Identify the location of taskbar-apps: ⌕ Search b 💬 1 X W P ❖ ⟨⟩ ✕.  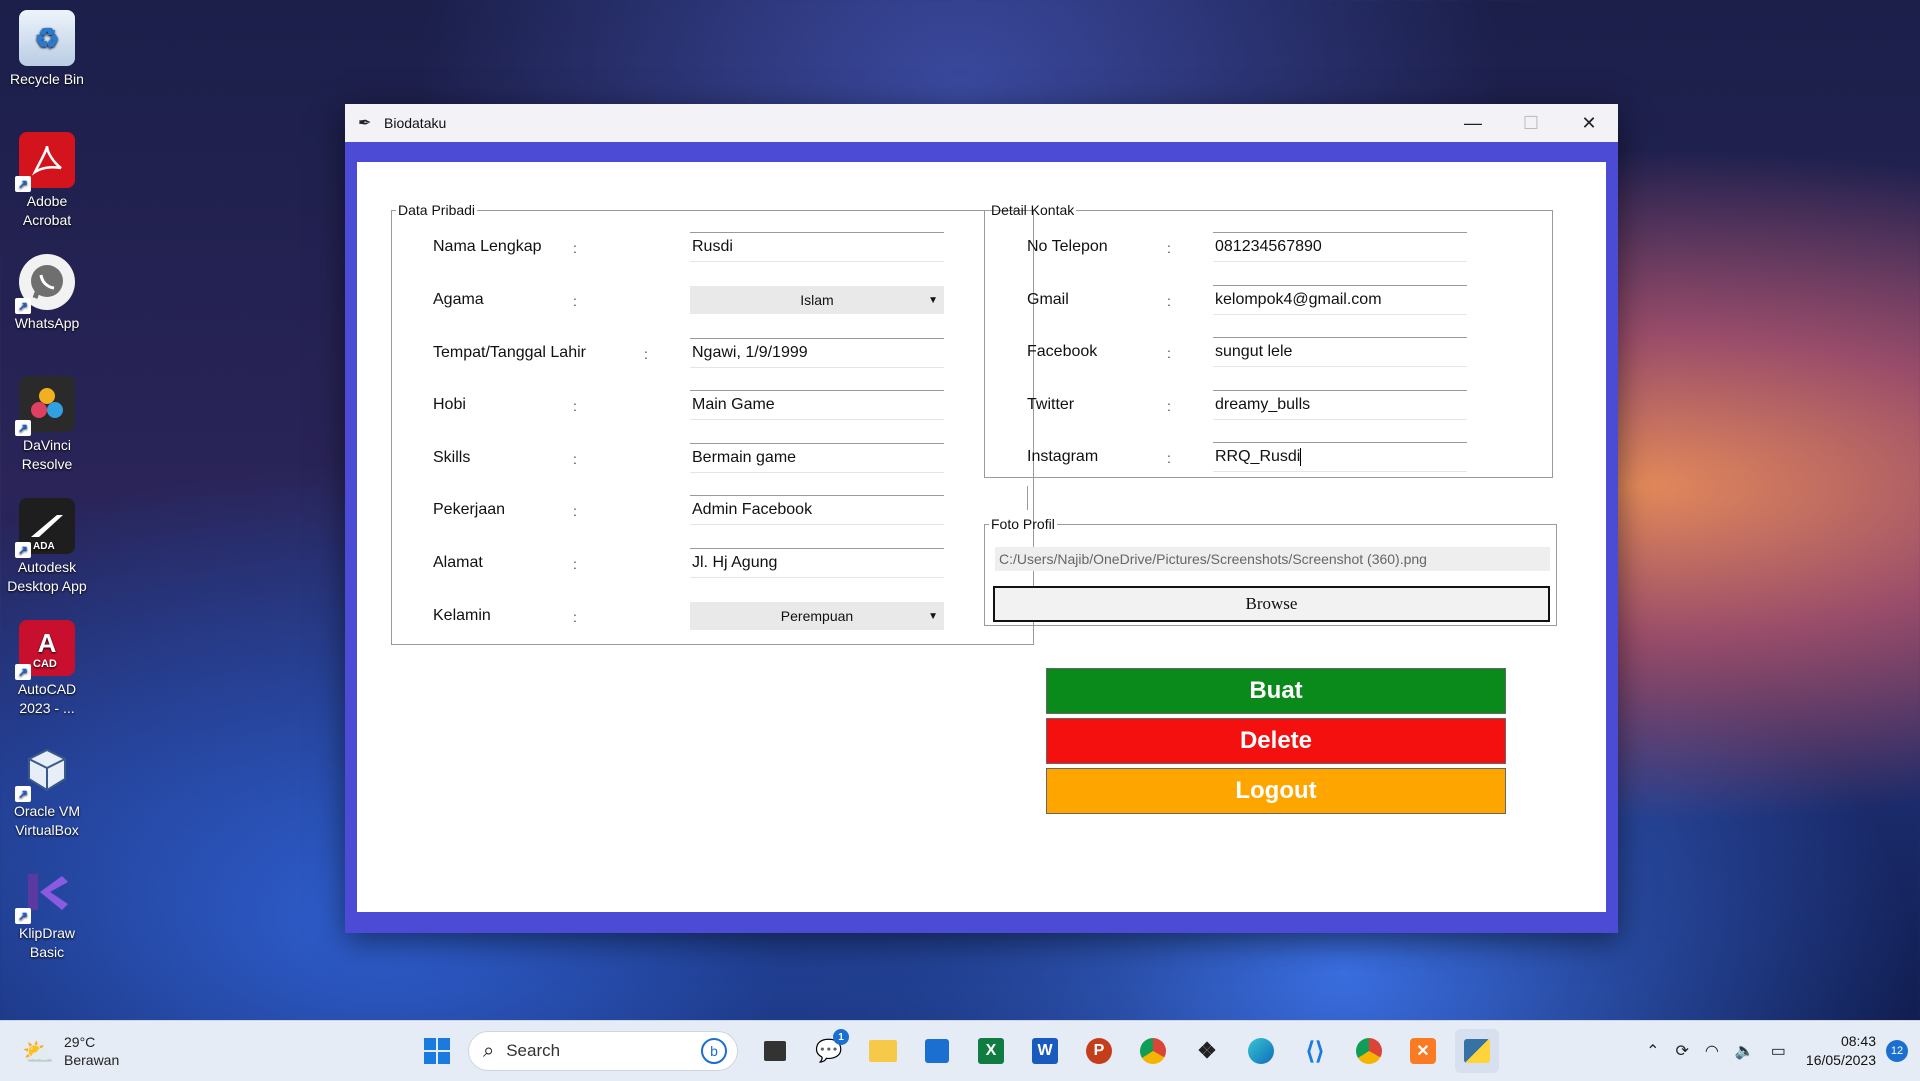
(957, 1051).